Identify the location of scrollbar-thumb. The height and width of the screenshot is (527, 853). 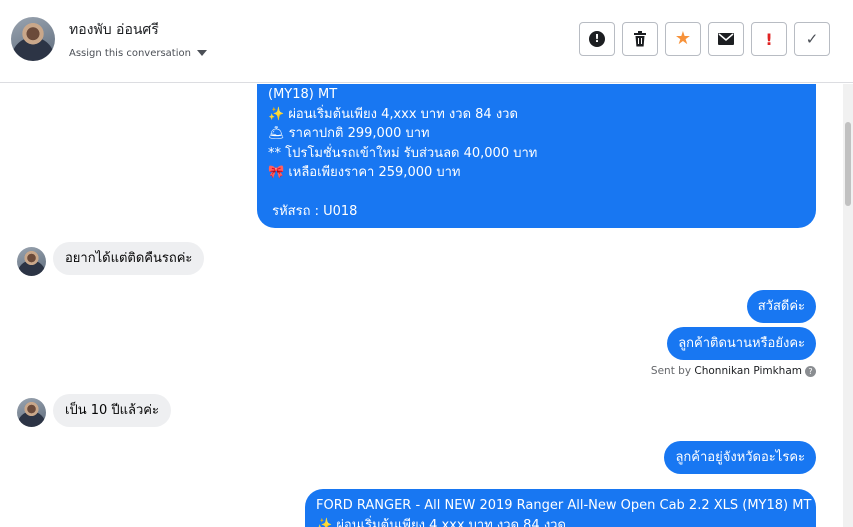
(848, 164).